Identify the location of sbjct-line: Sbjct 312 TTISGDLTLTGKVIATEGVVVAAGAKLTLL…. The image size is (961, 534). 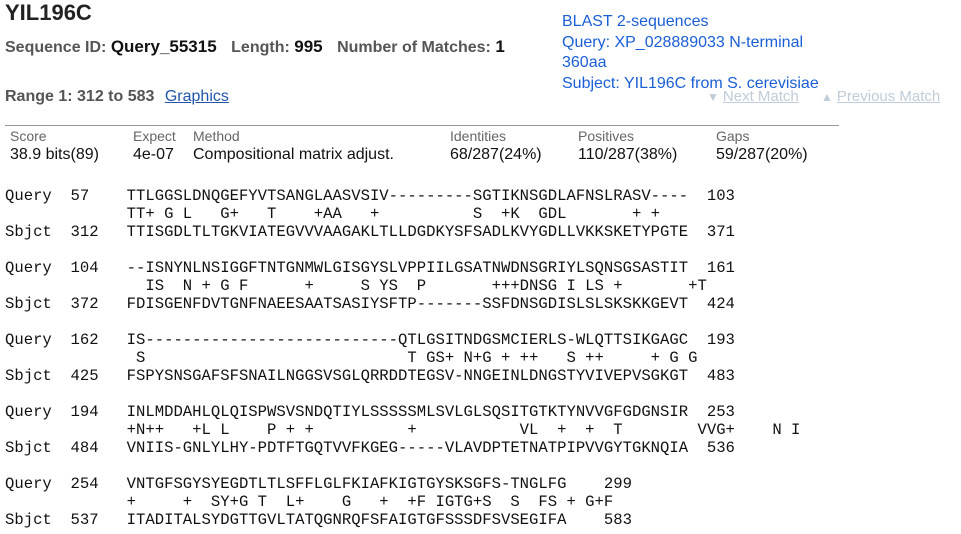
(370, 232).